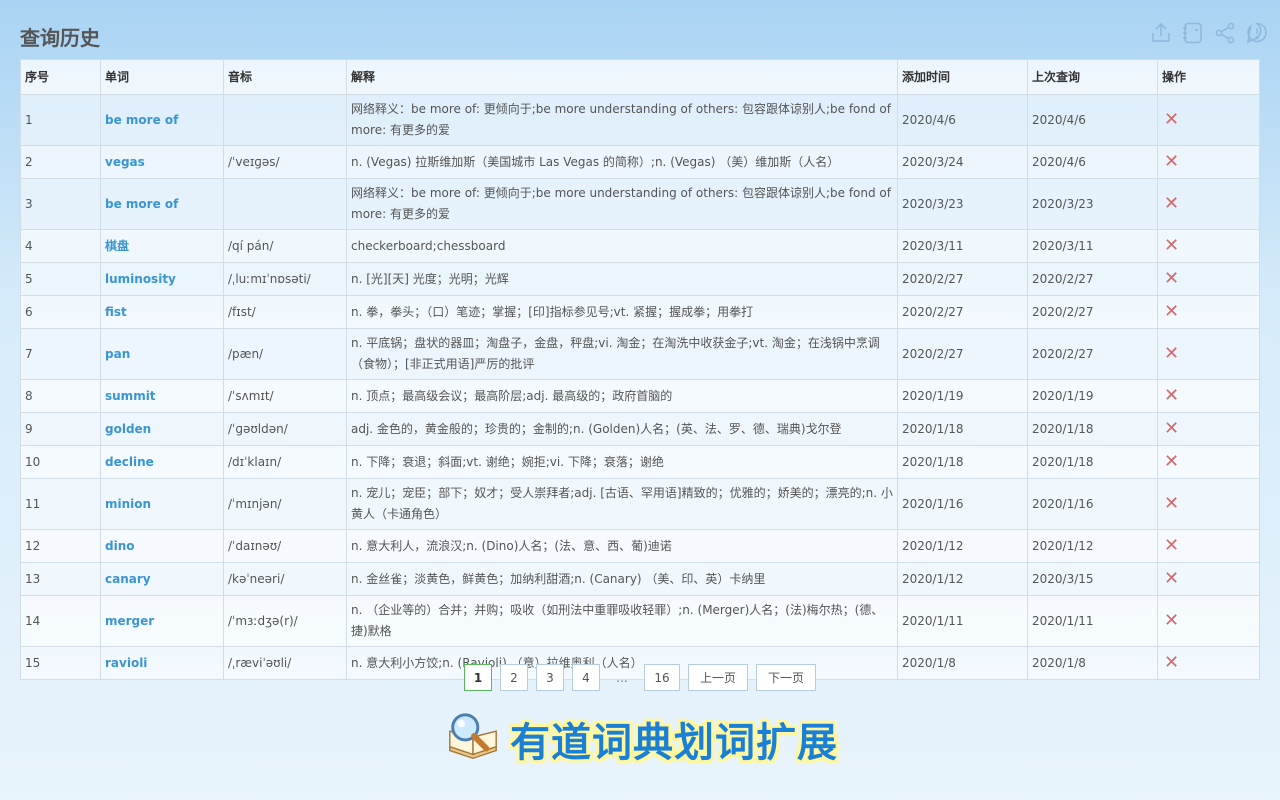 This screenshot has height=800, width=1280. Describe the element at coordinates (285, 204) in the screenshot. I see `row-phonetic` at that location.